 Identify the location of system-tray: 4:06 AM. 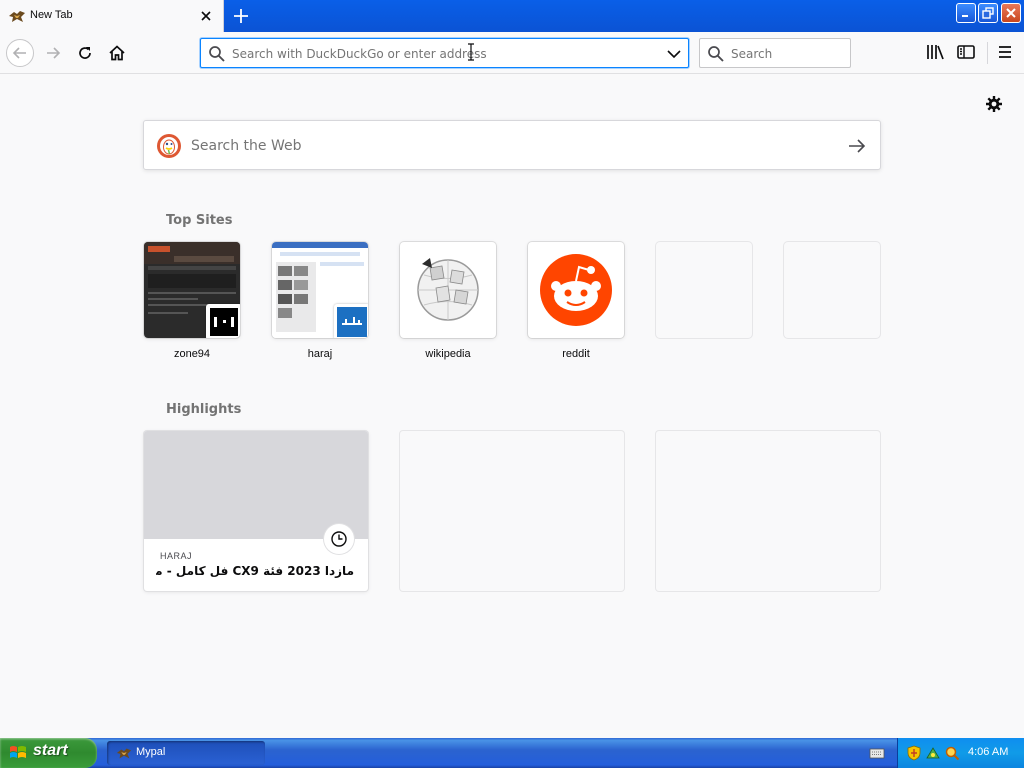
(960, 753).